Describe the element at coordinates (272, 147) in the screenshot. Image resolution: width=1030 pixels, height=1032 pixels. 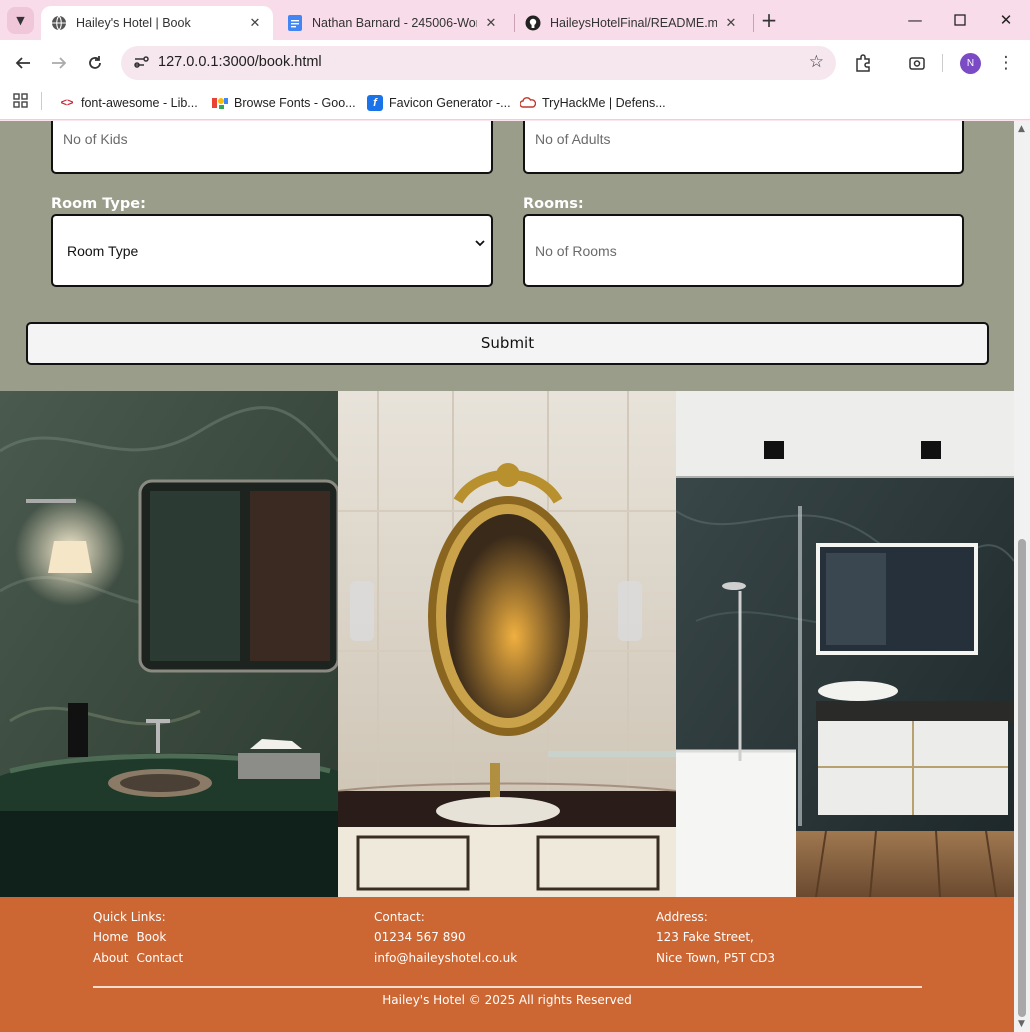
I see `kids-input: No of Kids` at that location.